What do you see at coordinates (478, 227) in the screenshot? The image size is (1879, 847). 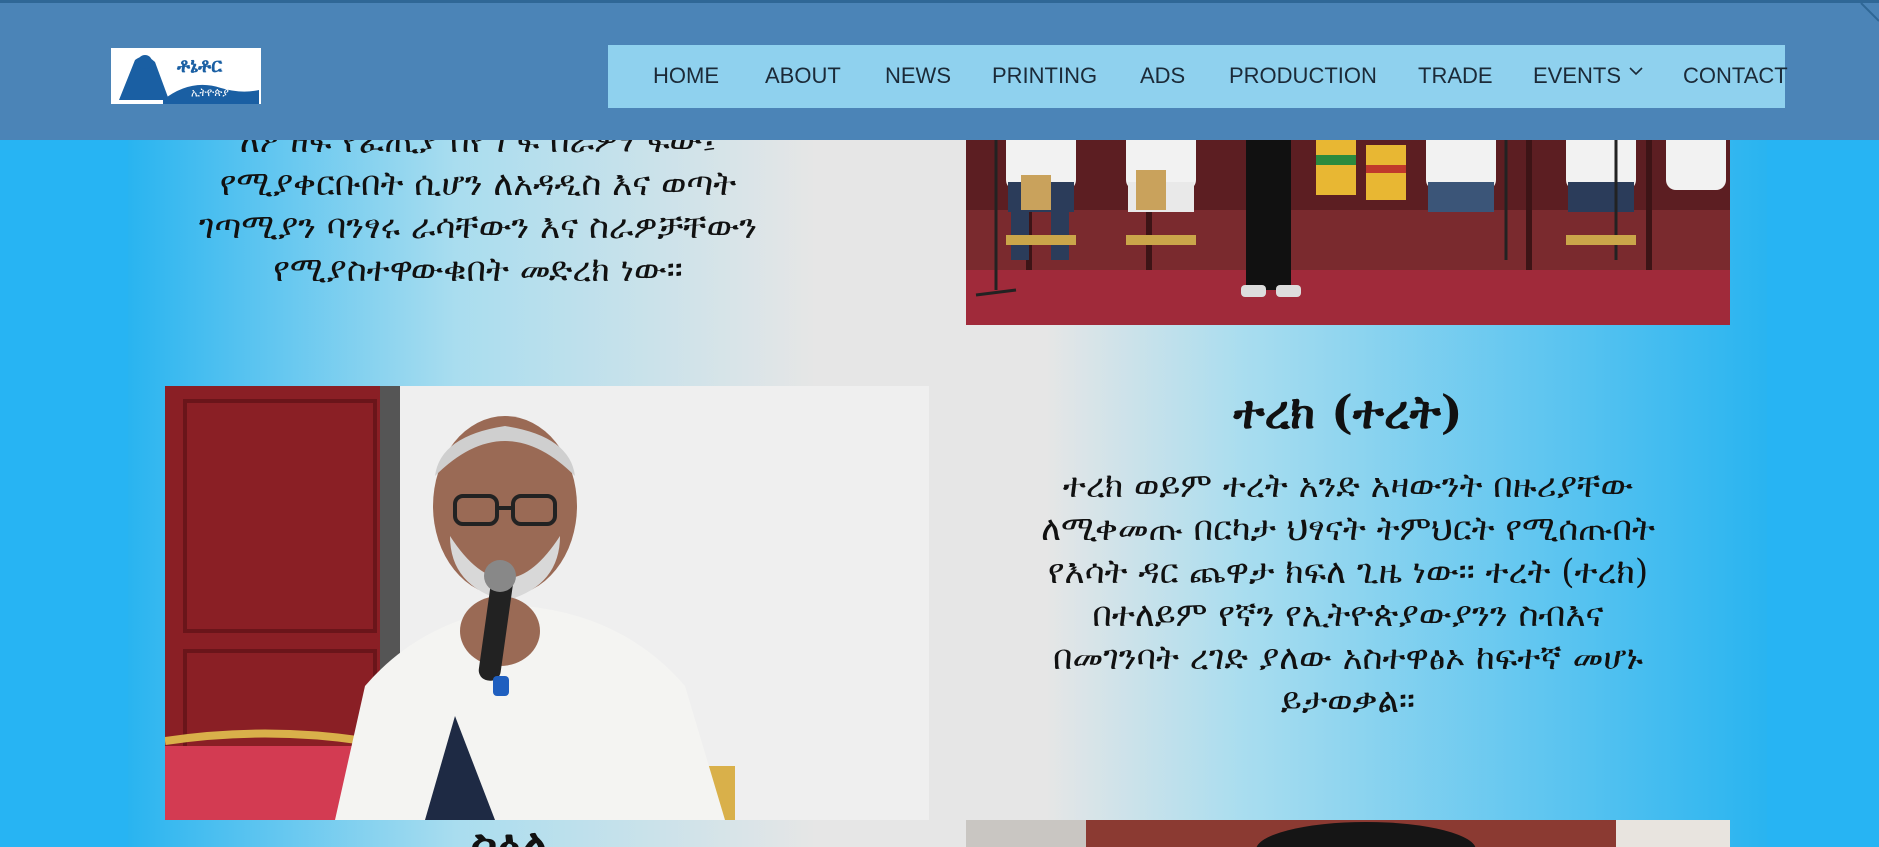 I see `paragraph-line: ገጣሚያን ባንፃሩ ራሳቸውን እና ስራዎቻቸውን` at bounding box center [478, 227].